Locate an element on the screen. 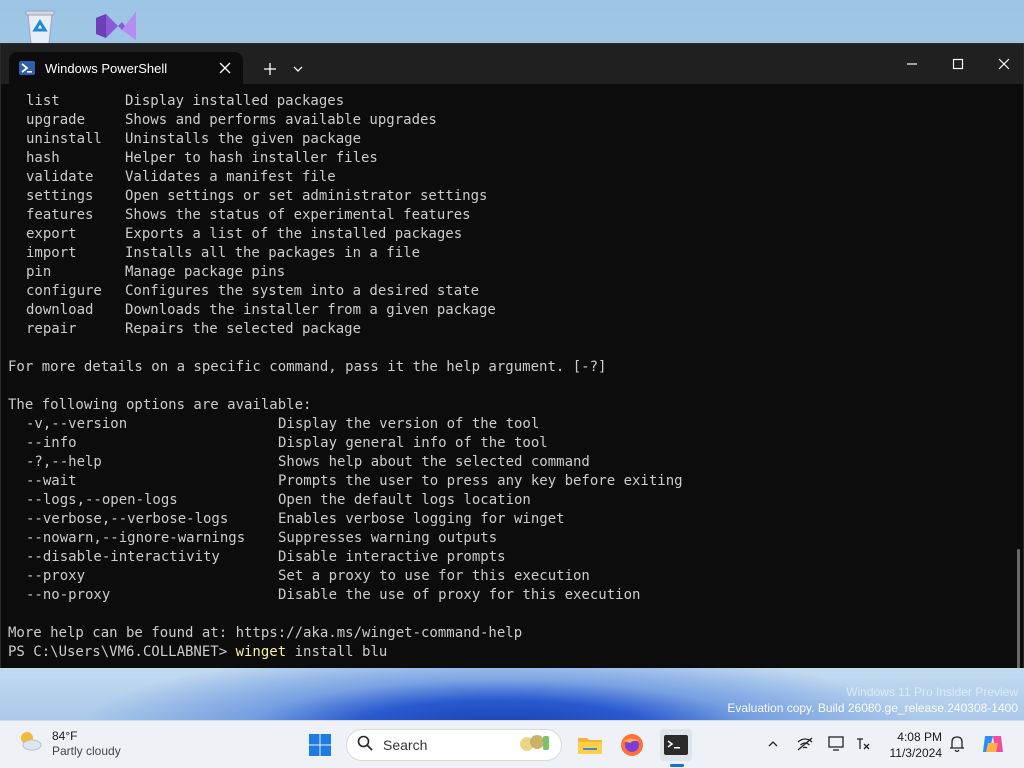 The width and height of the screenshot is (1024, 768). display-icon is located at coordinates (837, 744).